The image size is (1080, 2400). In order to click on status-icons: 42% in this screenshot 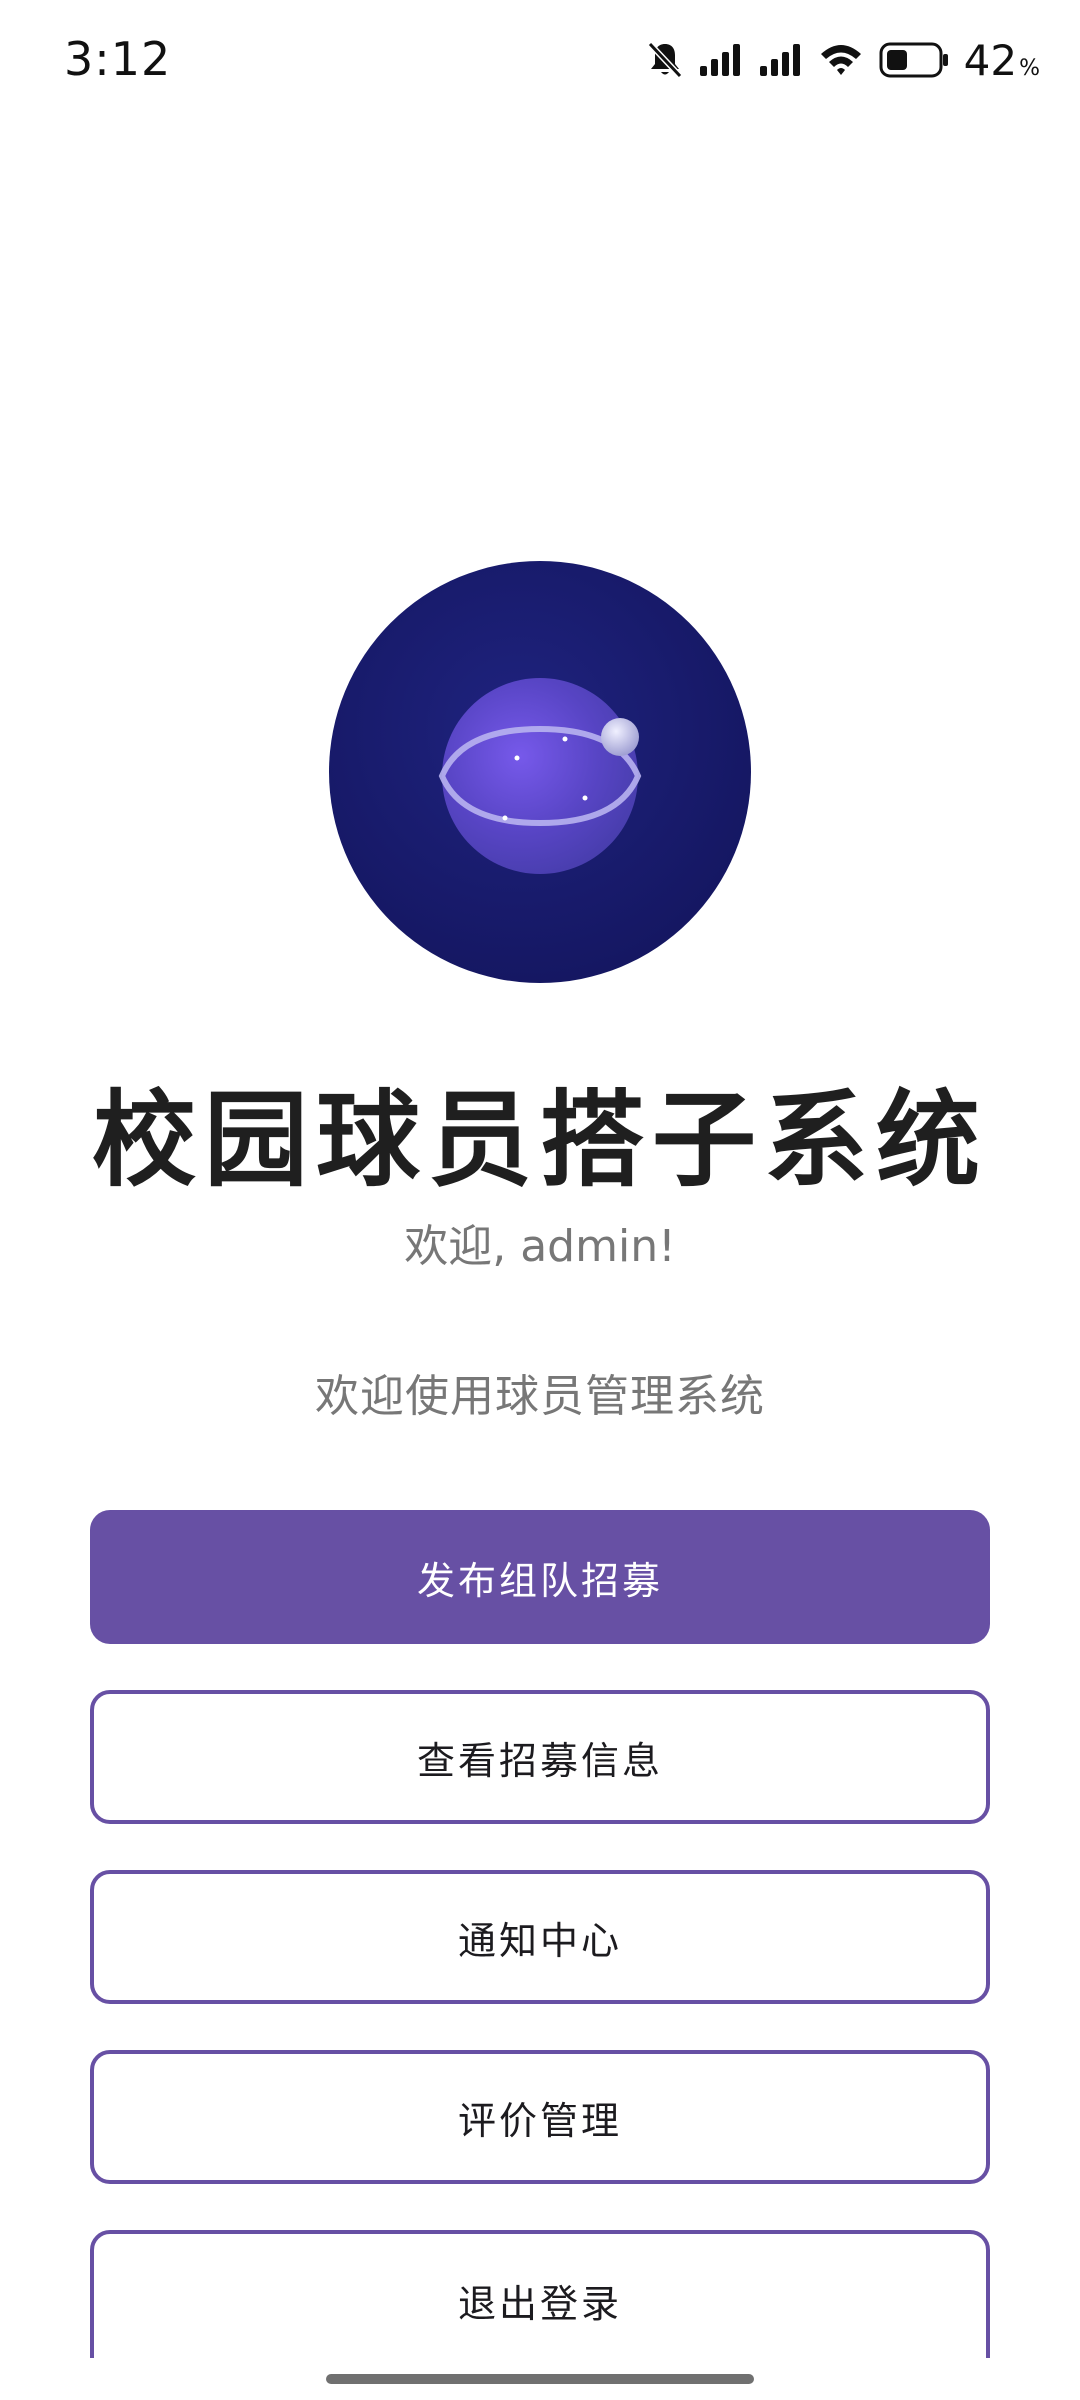, I will do `click(843, 60)`.